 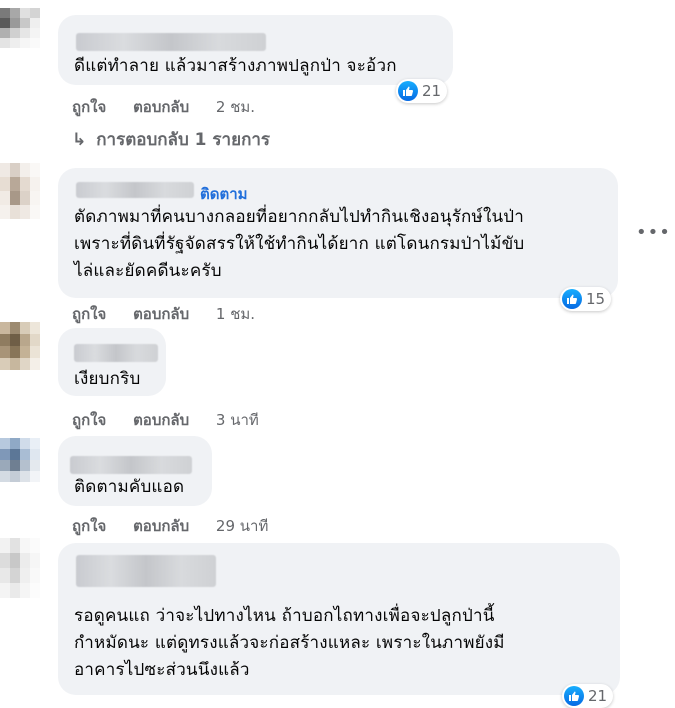 What do you see at coordinates (235, 314) in the screenshot?
I see `timestamp: 1 ชม.` at bounding box center [235, 314].